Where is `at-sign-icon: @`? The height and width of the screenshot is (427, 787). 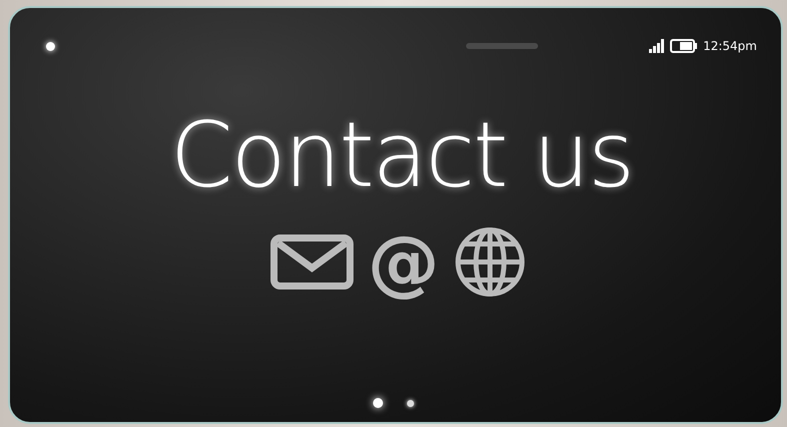
at-sign-icon: @ is located at coordinates (404, 262).